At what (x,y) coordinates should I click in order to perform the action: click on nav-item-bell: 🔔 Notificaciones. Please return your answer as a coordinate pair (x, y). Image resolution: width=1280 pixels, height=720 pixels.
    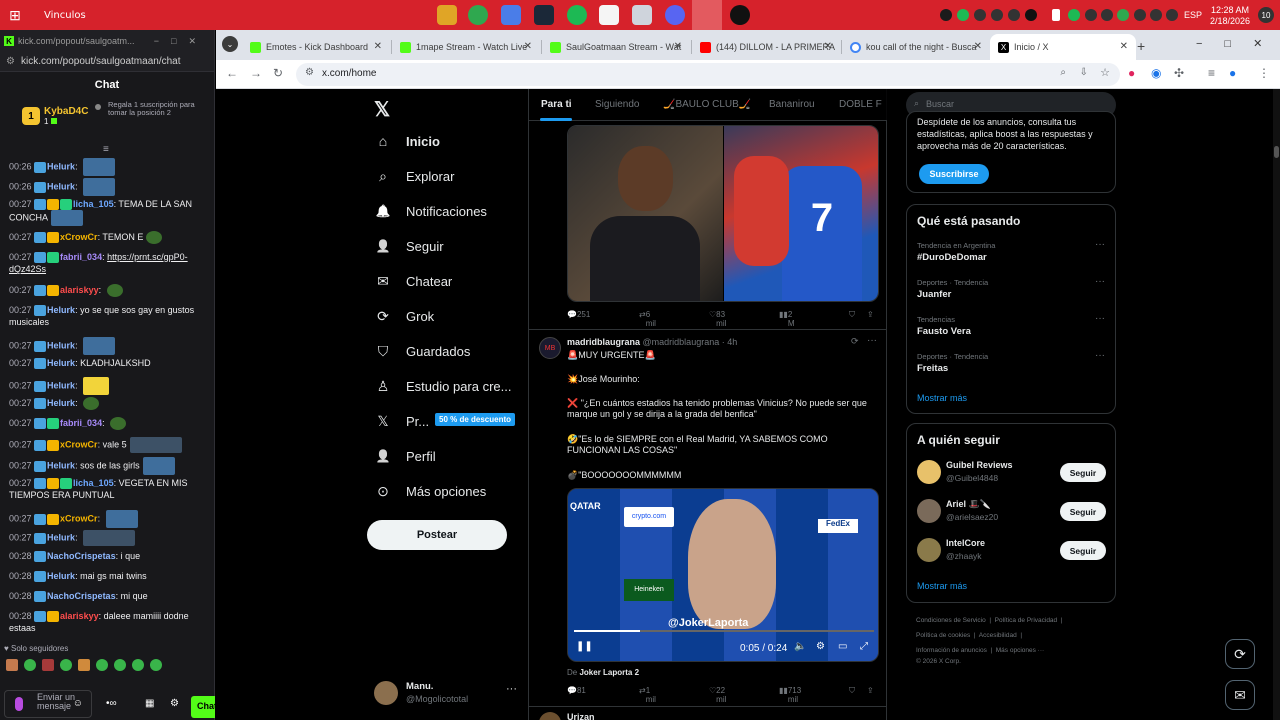
    Looking at the image, I should click on (430, 211).